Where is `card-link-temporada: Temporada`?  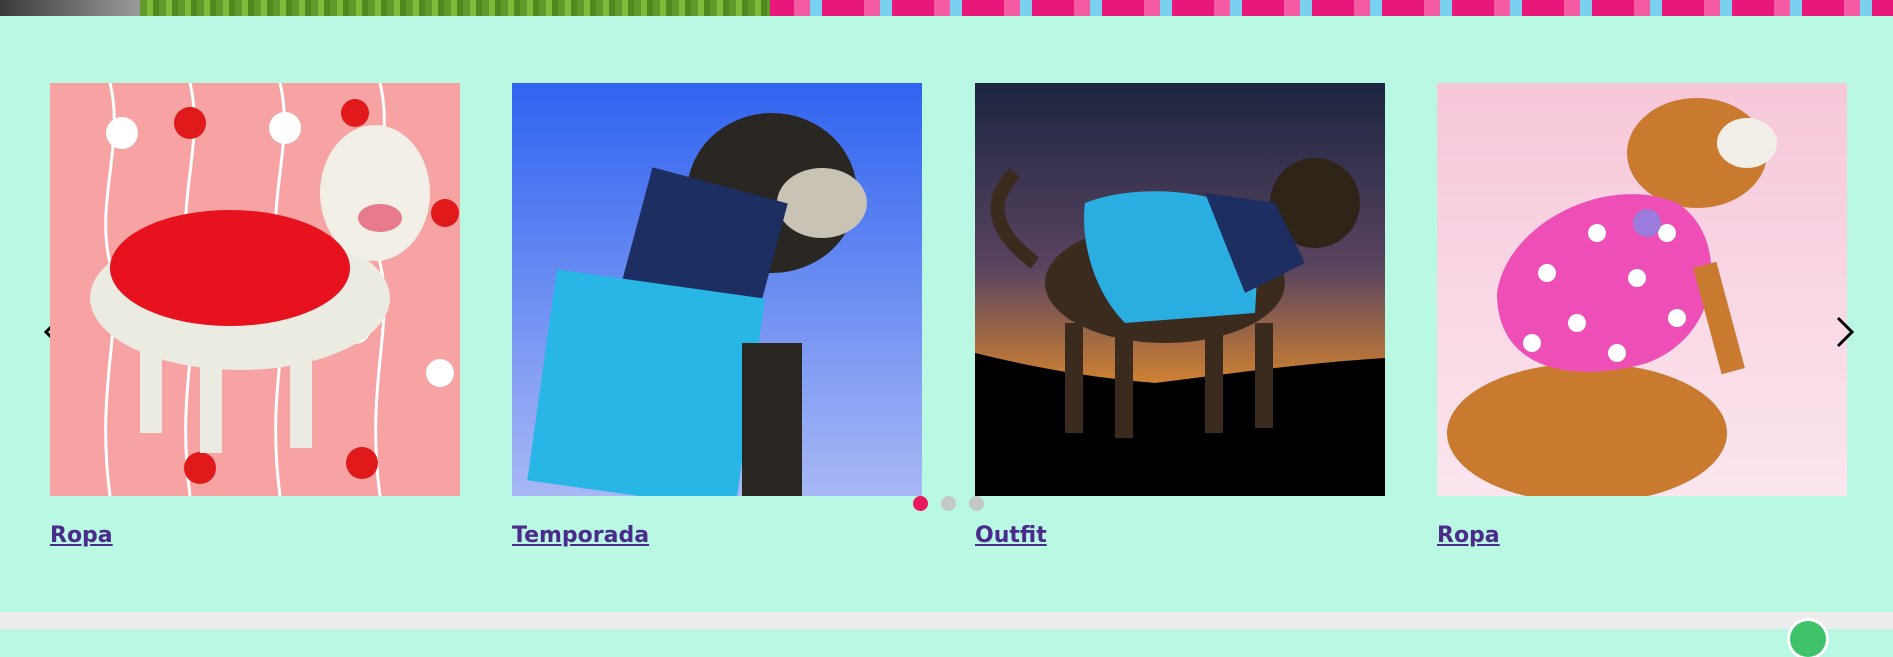 card-link-temporada: Temporada is located at coordinates (580, 535).